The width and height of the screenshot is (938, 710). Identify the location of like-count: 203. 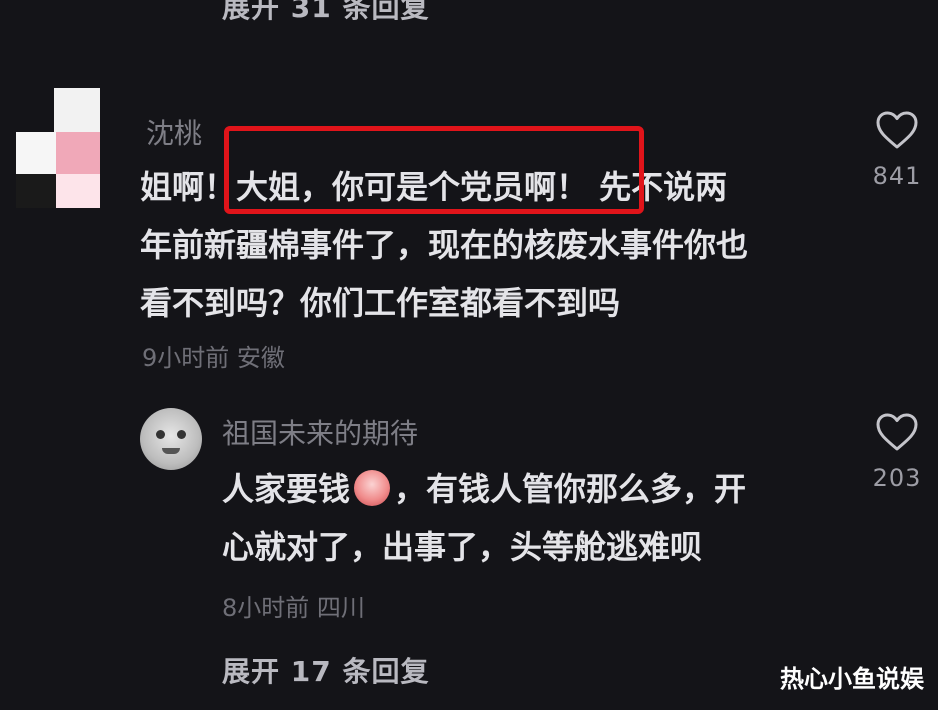
(897, 478).